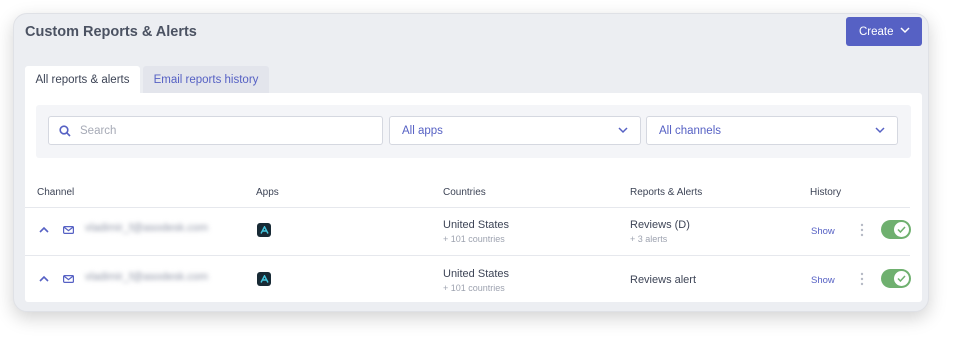  What do you see at coordinates (82, 79) in the screenshot?
I see `tab-all-reports: All reports & alerts` at bounding box center [82, 79].